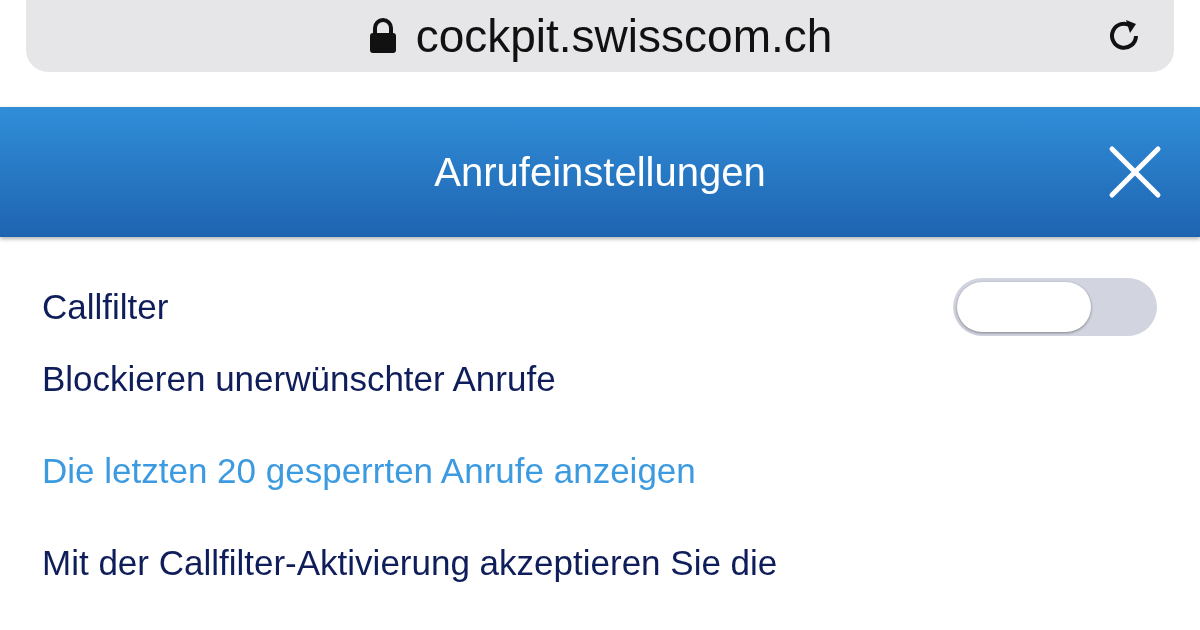 This screenshot has width=1200, height=630. I want to click on notice-text: Mit der Callfilter-Aktivierung akzeptieren Sie die, so click(410, 562).